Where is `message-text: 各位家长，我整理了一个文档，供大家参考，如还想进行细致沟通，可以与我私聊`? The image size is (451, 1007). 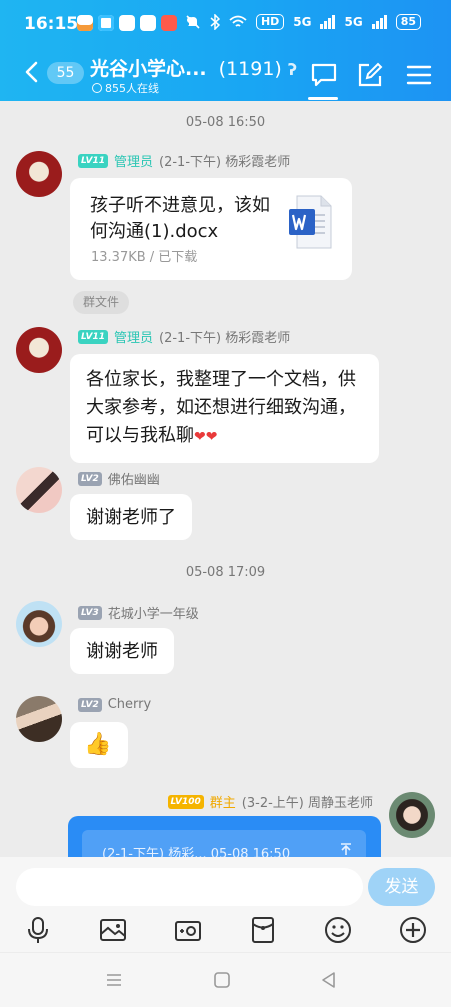 message-text: 各位家长，我整理了一个文档，供大家参考，如还想进行细致沟通，可以与我私聊 is located at coordinates (221, 407).